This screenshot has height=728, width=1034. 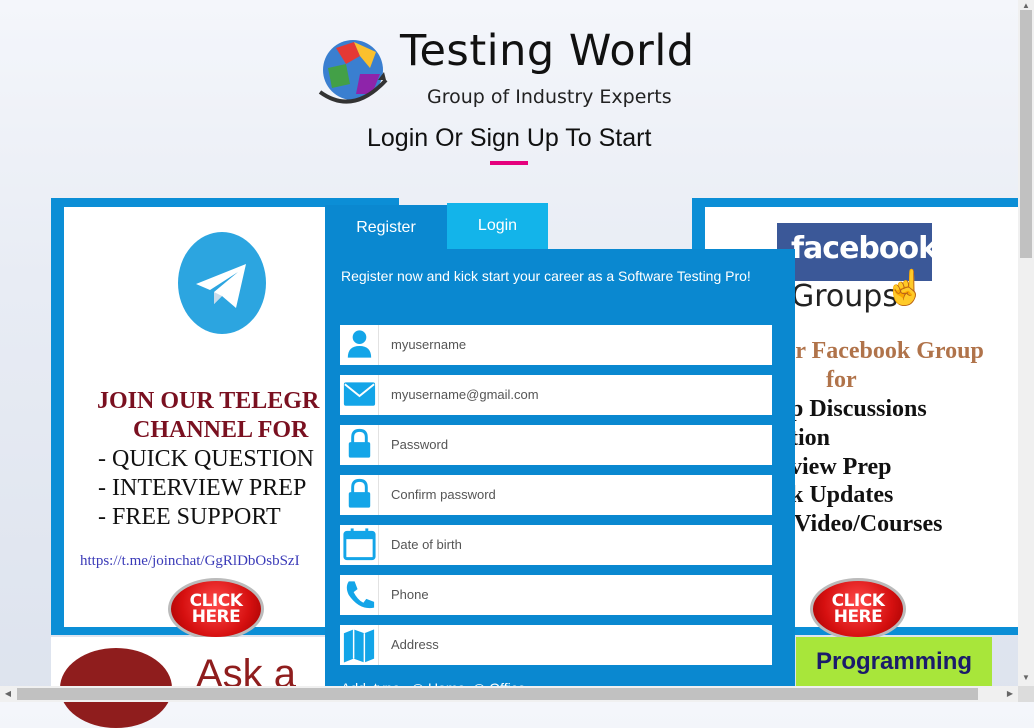 What do you see at coordinates (556, 395) in the screenshot?
I see `email-field: myusername@gmail.com` at bounding box center [556, 395].